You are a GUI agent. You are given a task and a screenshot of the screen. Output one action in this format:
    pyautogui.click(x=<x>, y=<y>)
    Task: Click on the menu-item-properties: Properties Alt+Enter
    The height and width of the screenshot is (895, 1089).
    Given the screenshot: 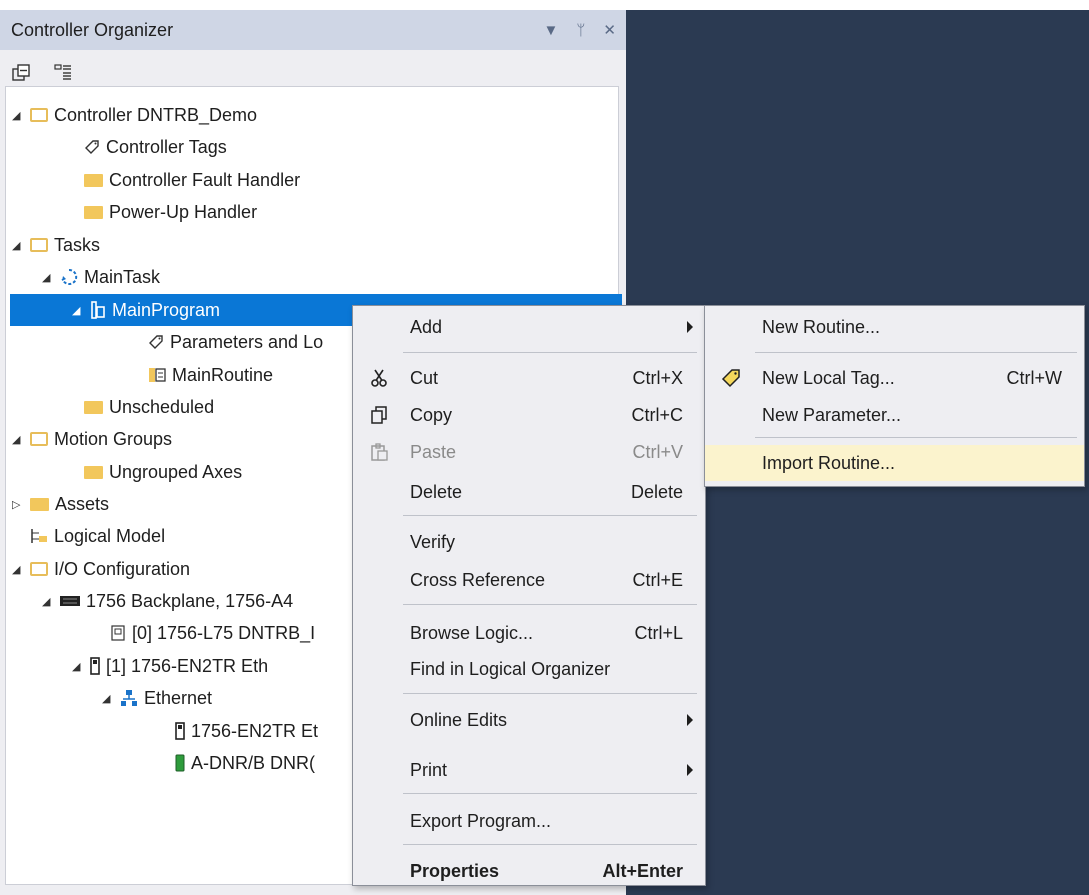 What is the action you would take?
    pyautogui.click(x=529, y=871)
    